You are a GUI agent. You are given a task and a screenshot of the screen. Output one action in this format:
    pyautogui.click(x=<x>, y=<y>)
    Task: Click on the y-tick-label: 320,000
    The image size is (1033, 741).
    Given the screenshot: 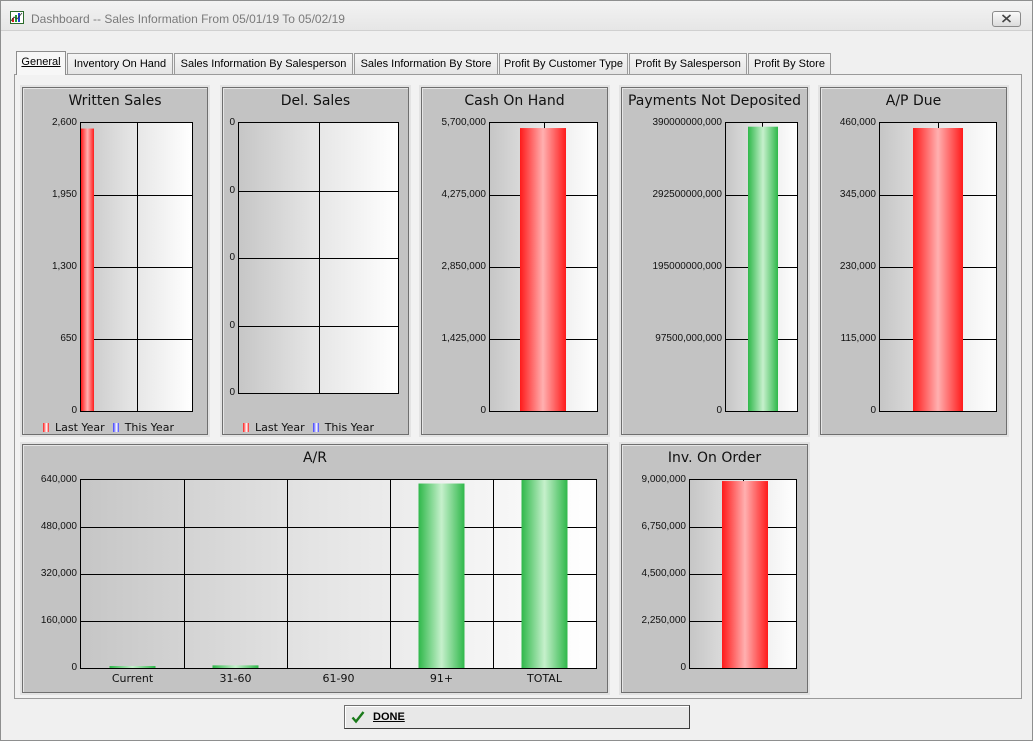 What is the action you would take?
    pyautogui.click(x=58, y=573)
    